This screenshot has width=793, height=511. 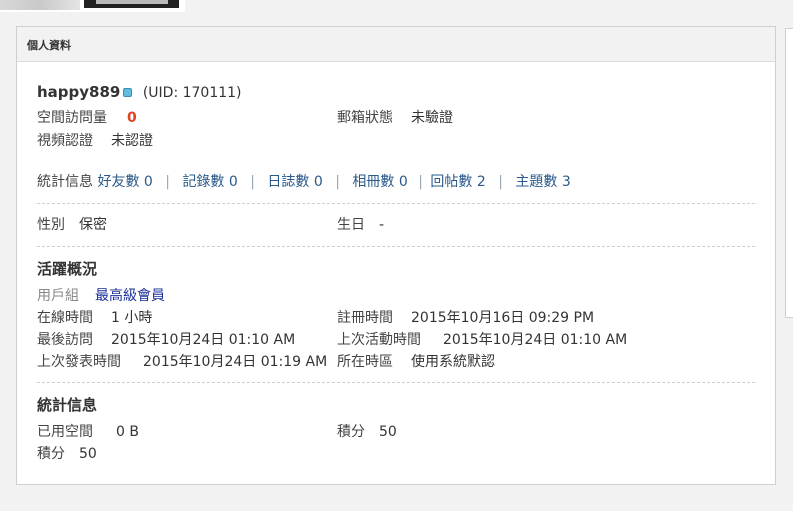 What do you see at coordinates (124, 182) in the screenshot?
I see `stat-link-friends: 好友數 0` at bounding box center [124, 182].